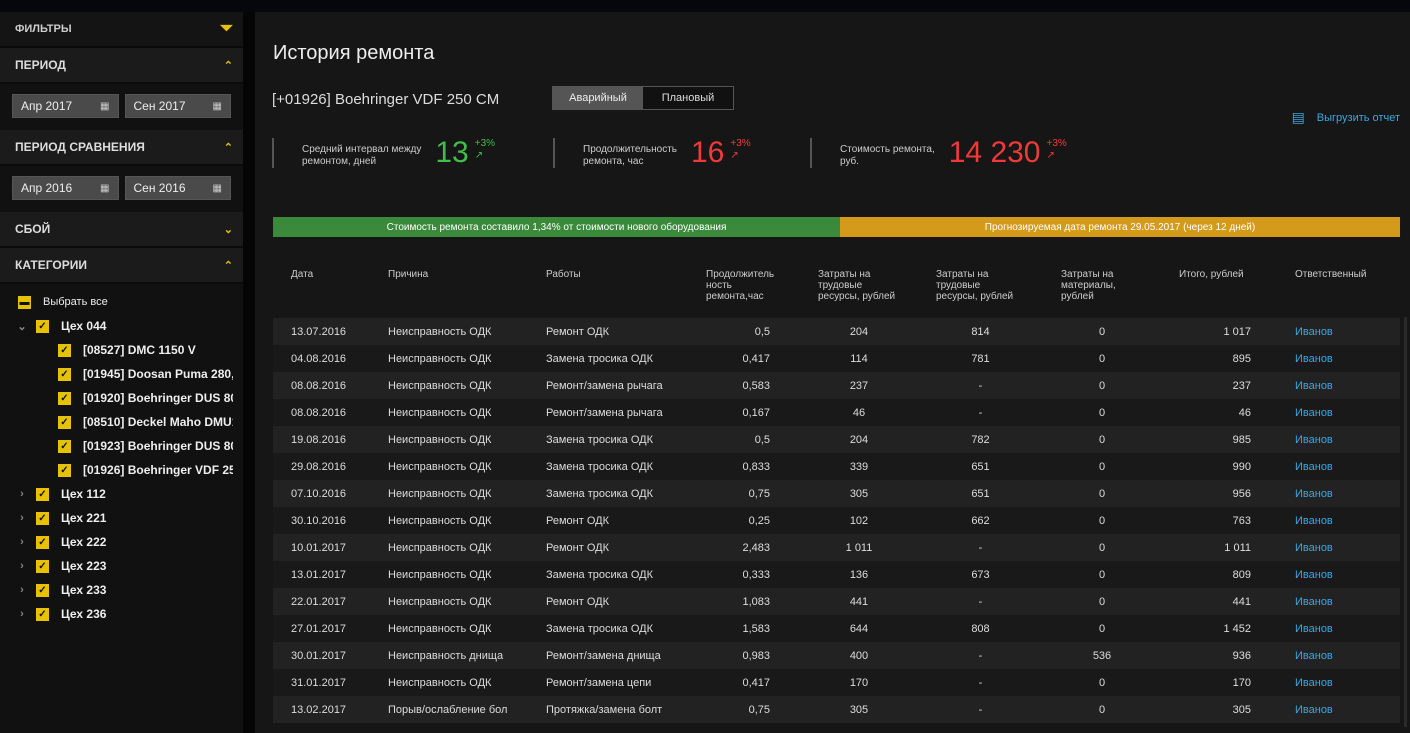  Describe the element at coordinates (130, 302) in the screenshot. I see `select-all-checkbox: ▬ Выбрать все` at that location.